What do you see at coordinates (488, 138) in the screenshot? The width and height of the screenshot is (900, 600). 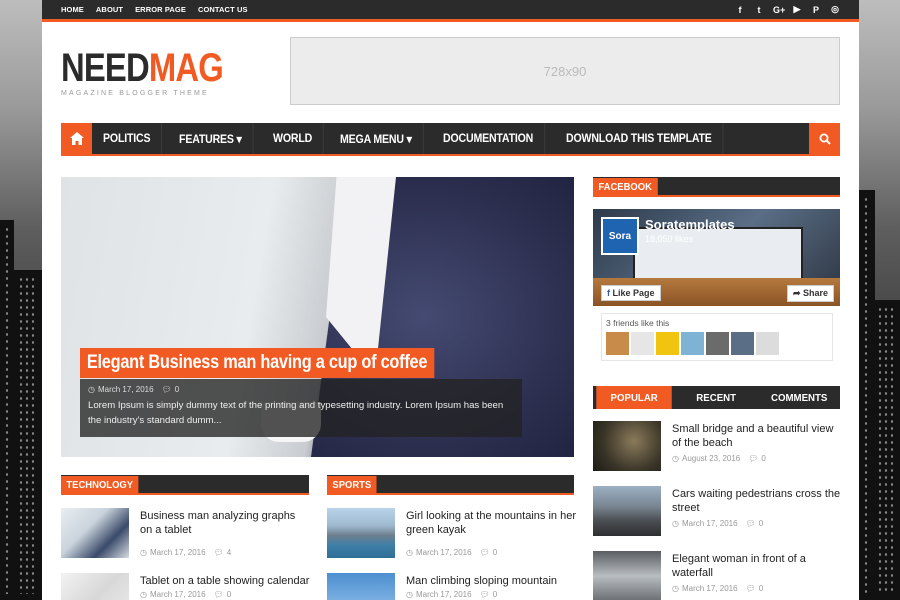 I see `nav-item-documentation: DOCUMENTATION` at bounding box center [488, 138].